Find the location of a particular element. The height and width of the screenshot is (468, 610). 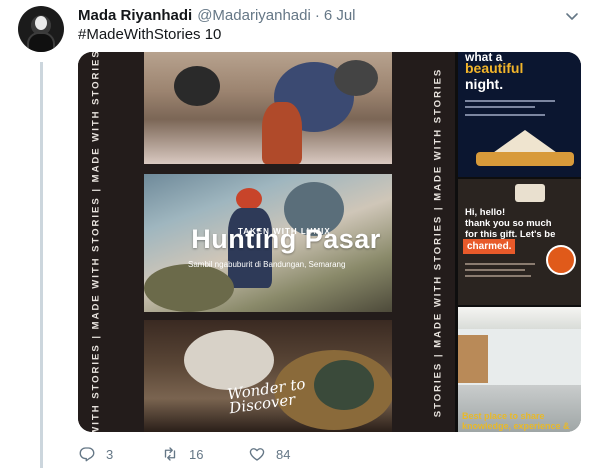

author-handle: @Madariyanhadi is located at coordinates (254, 15).